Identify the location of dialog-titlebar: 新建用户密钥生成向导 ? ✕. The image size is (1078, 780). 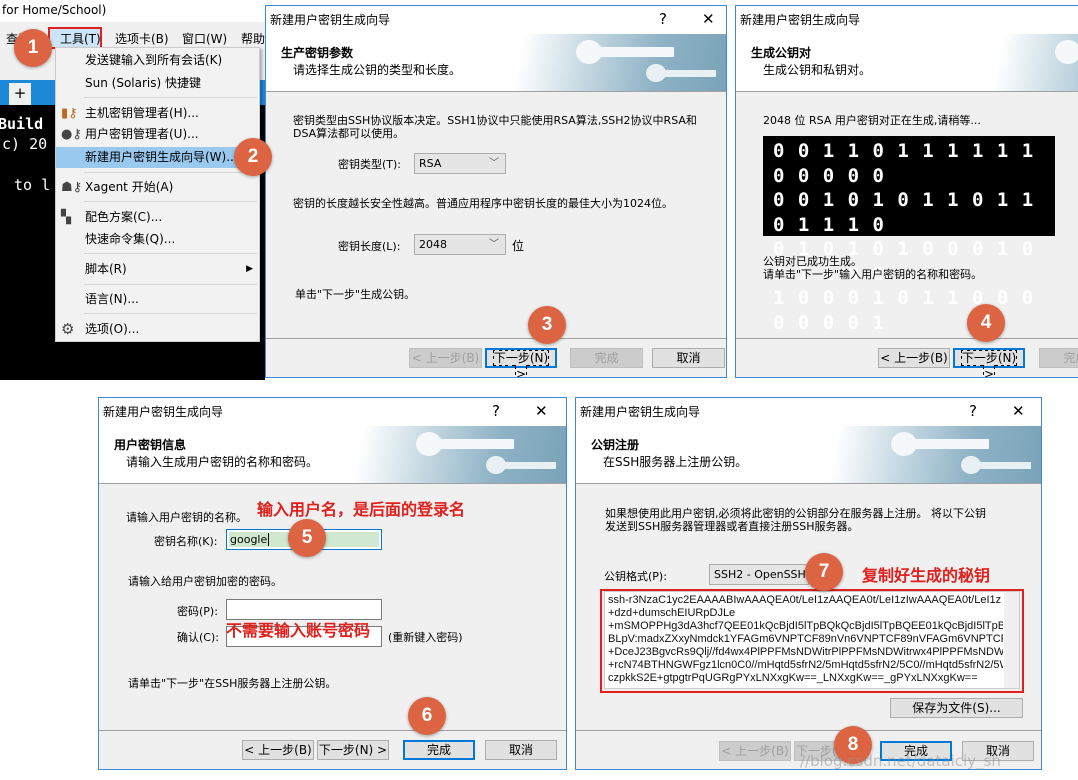
(332, 412).